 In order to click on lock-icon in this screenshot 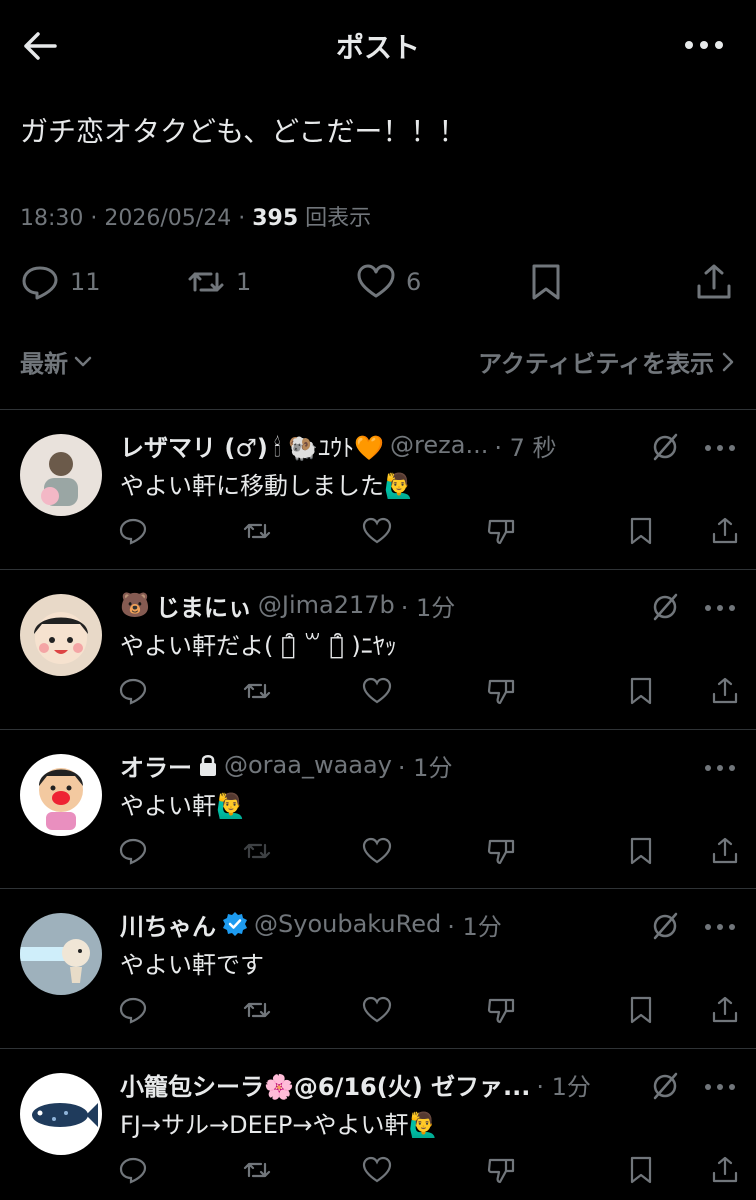, I will do `click(208, 765)`.